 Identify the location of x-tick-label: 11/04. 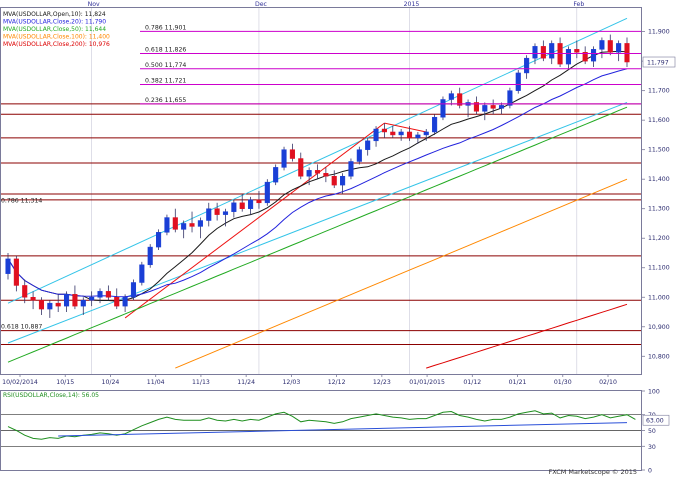
(156, 382).